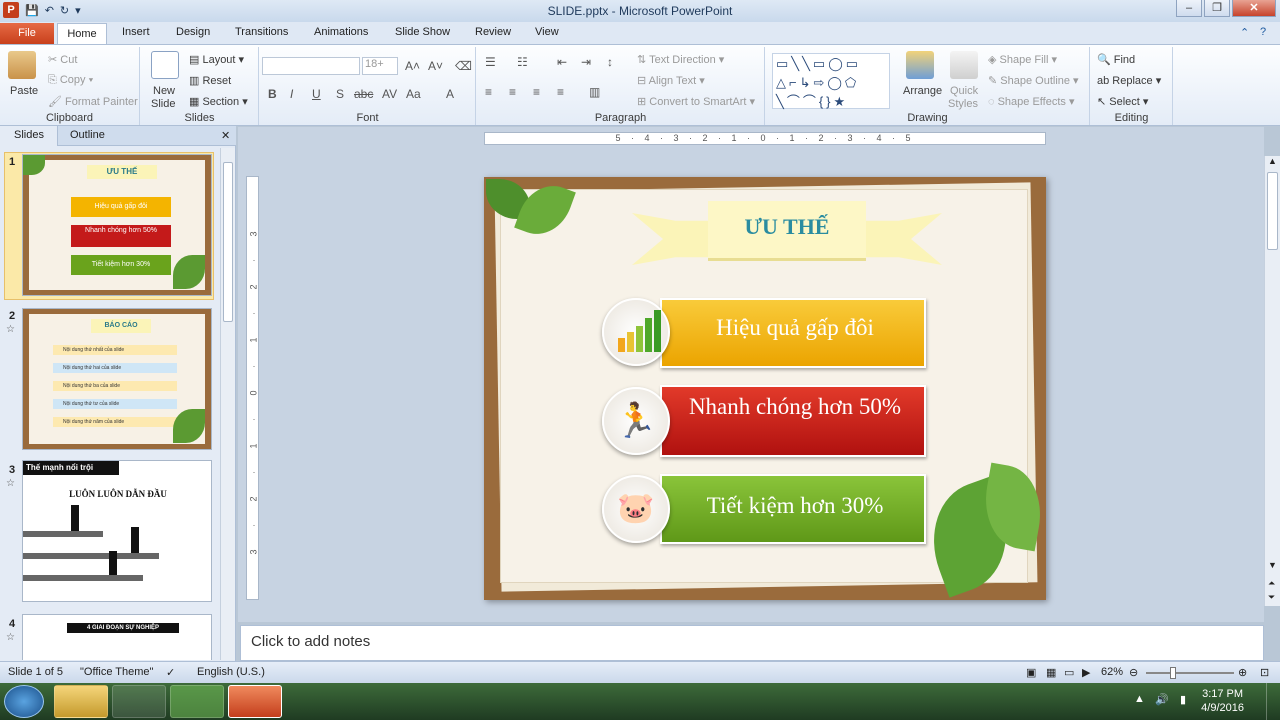 Image resolution: width=1280 pixels, height=720 pixels. I want to click on quick-styles-button-label: Styles, so click(963, 104).